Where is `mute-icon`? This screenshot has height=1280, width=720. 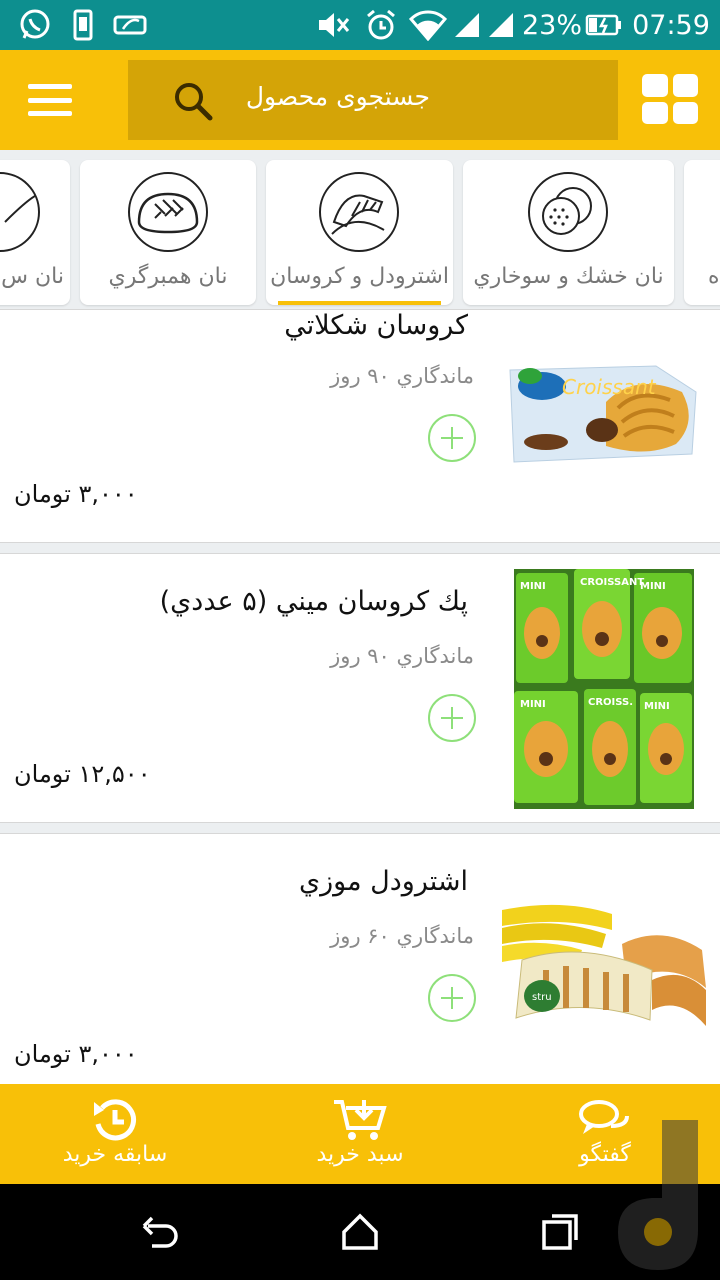
mute-icon is located at coordinates (333, 25).